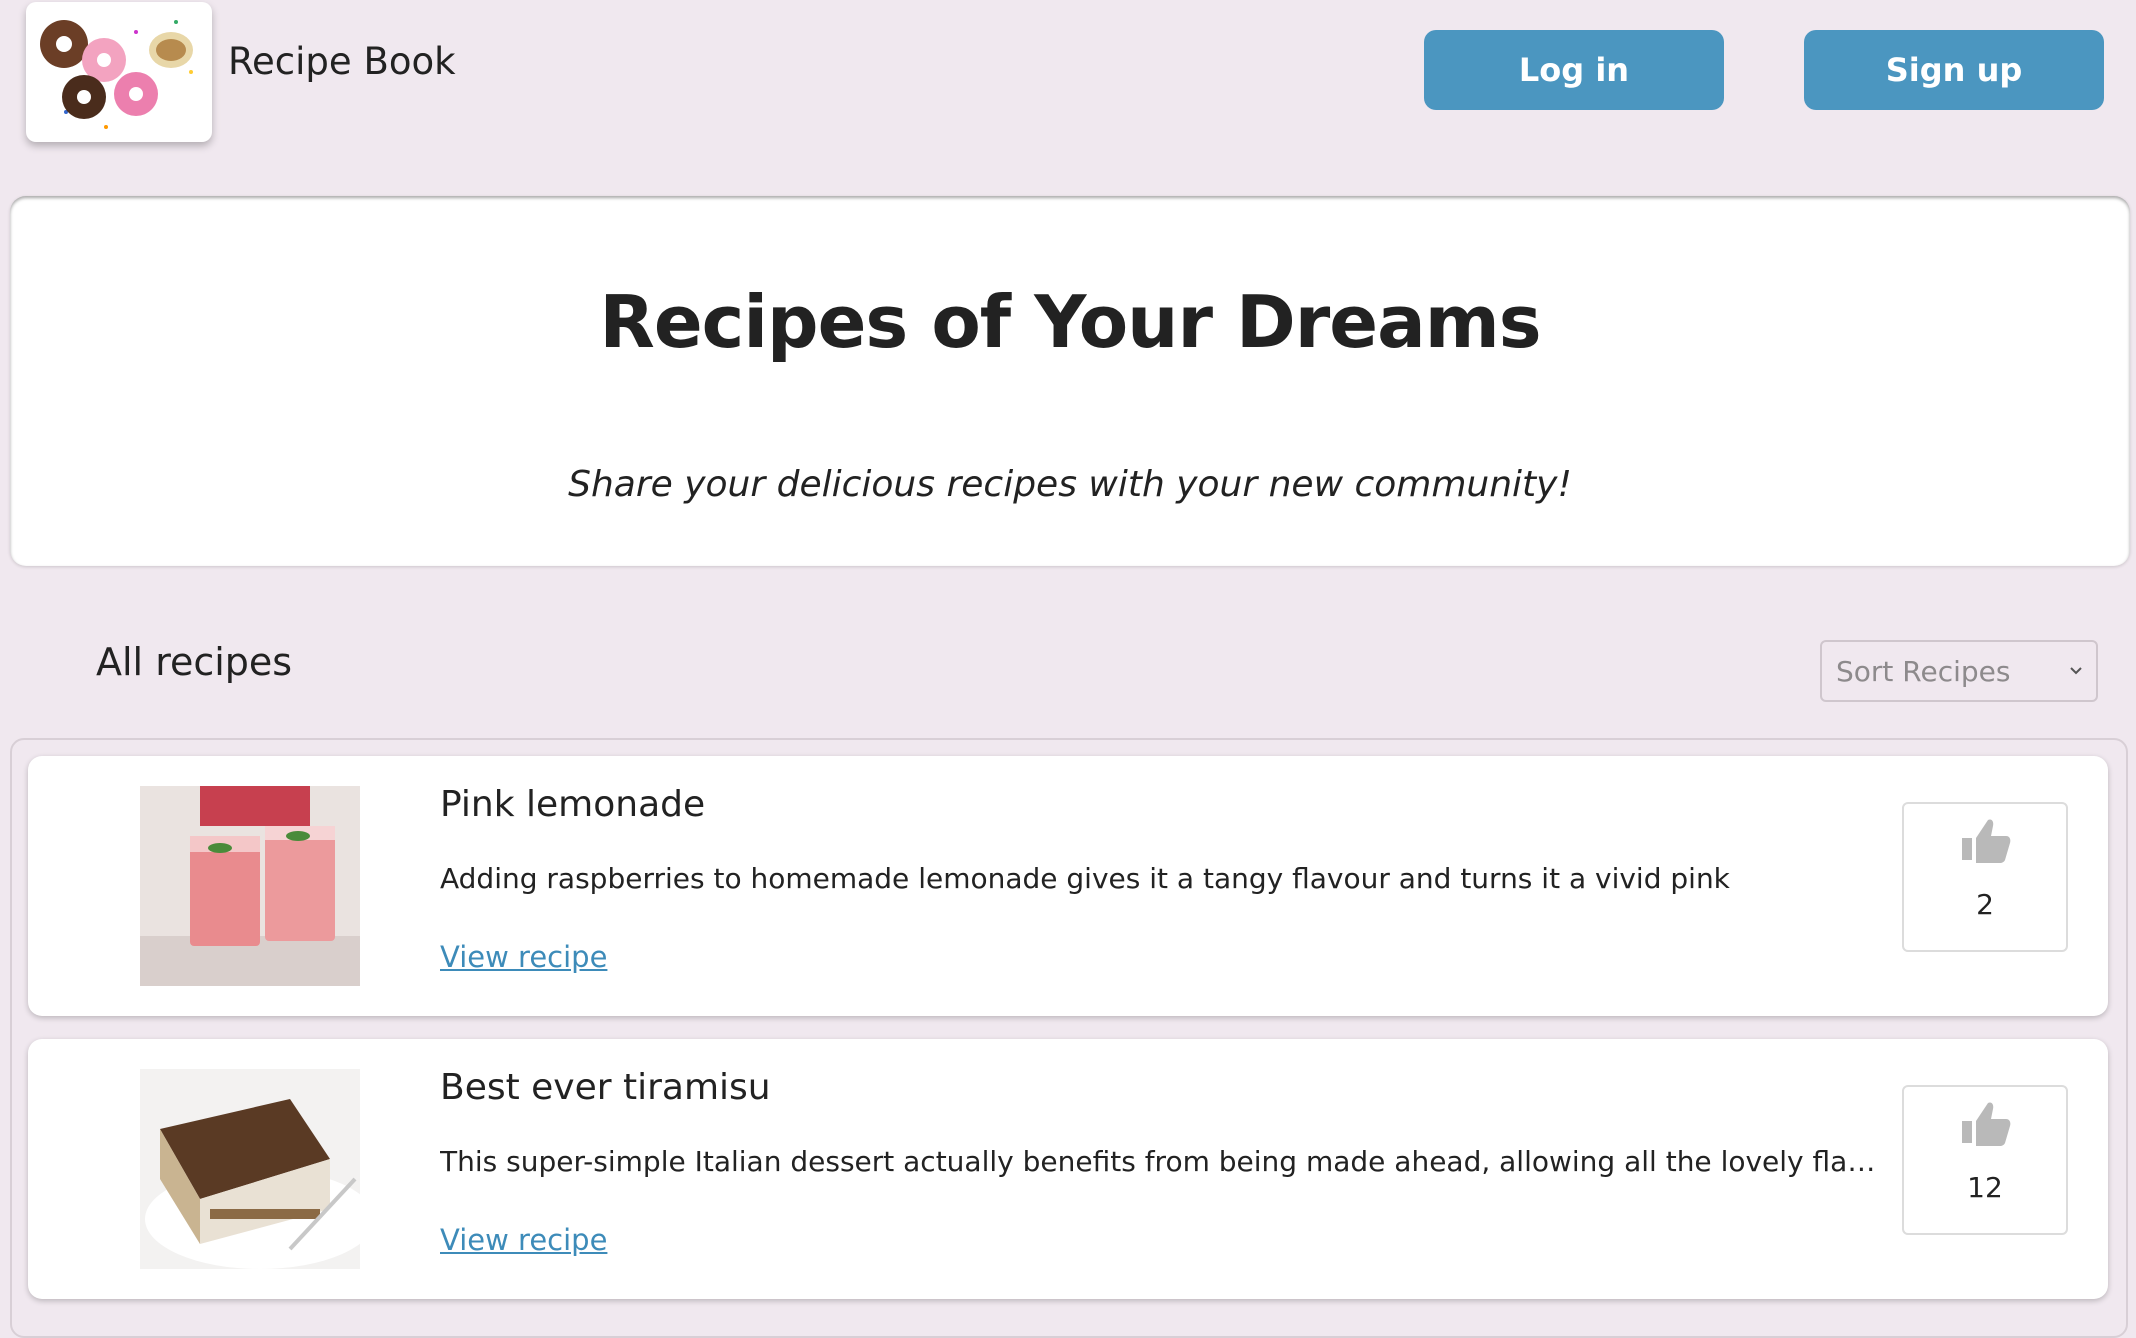 Image resolution: width=2136 pixels, height=1338 pixels. I want to click on tiramisu-image, so click(250, 1169).